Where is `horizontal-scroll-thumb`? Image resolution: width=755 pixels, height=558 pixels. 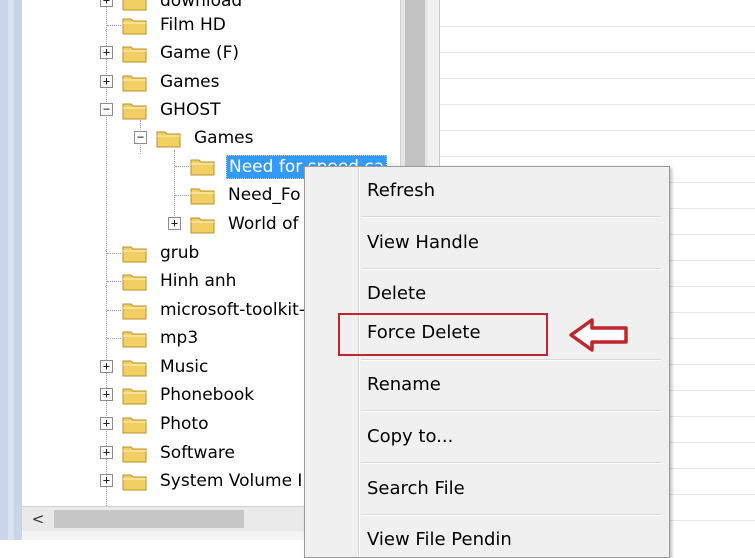
horizontal-scroll-thumb is located at coordinates (149, 519).